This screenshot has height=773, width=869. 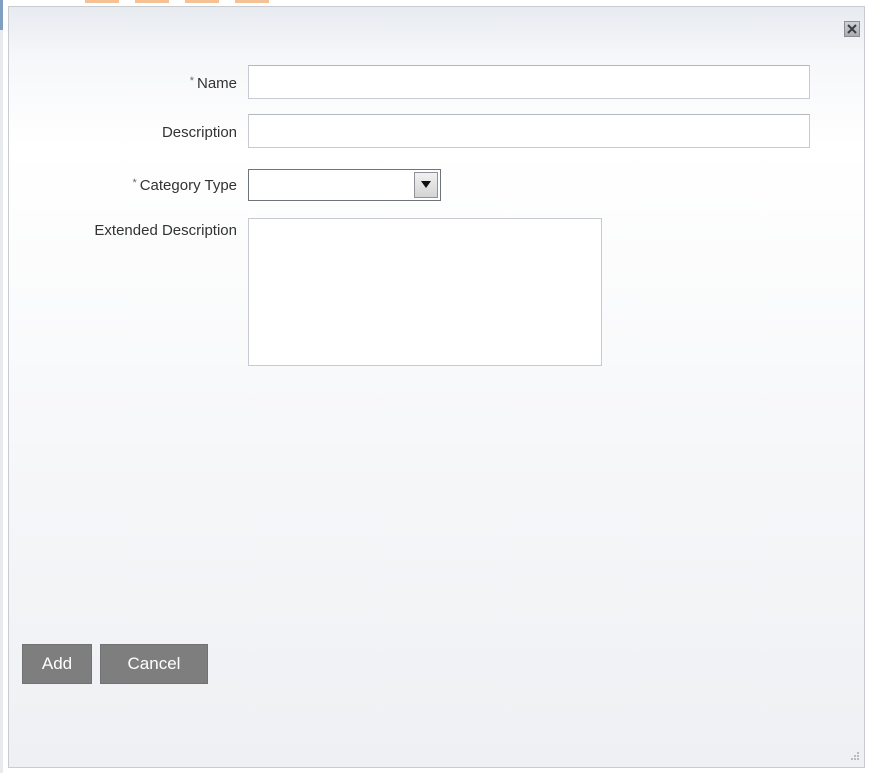 I want to click on close-button, so click(x=852, y=29).